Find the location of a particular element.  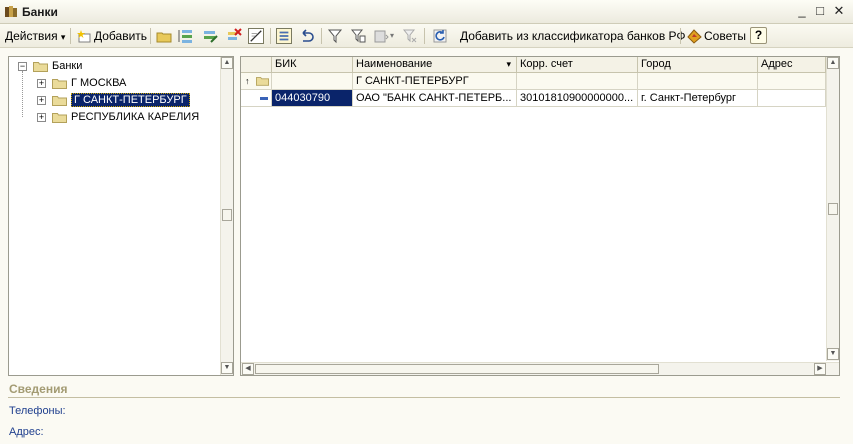

grid-vertical-scrollbar: ▲ ▼ is located at coordinates (832, 209).